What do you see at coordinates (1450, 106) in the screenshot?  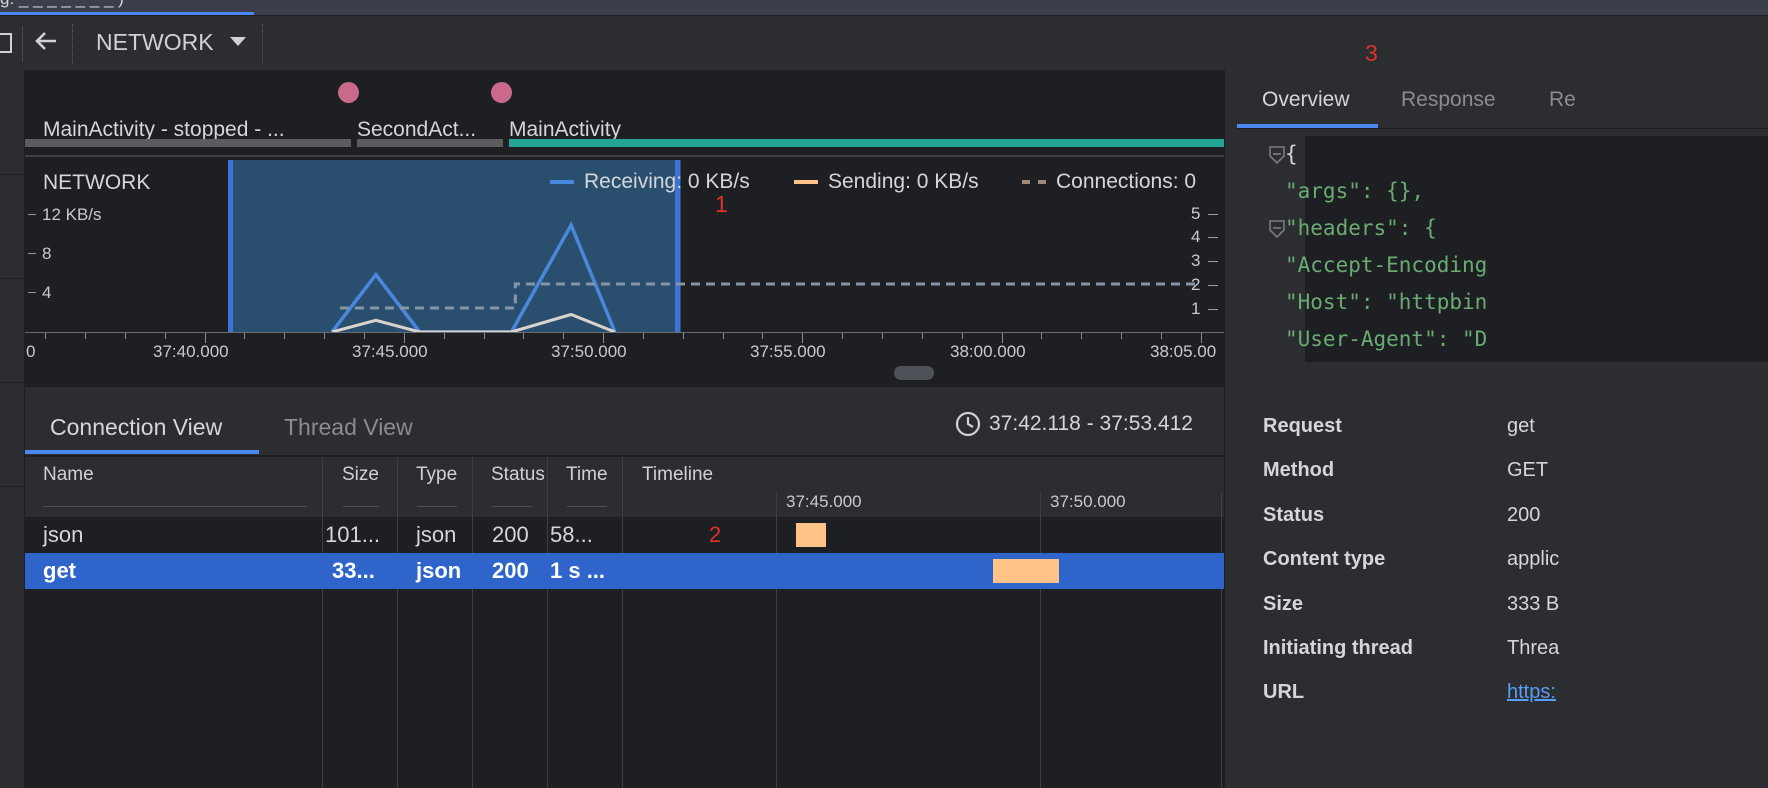 I see `tab-response: Response` at bounding box center [1450, 106].